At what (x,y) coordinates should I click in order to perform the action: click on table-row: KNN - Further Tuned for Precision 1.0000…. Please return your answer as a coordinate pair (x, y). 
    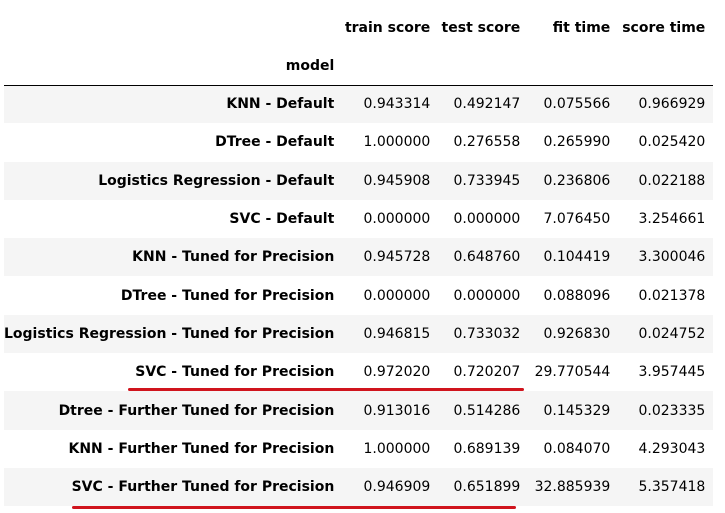
    Looking at the image, I should click on (359, 448).